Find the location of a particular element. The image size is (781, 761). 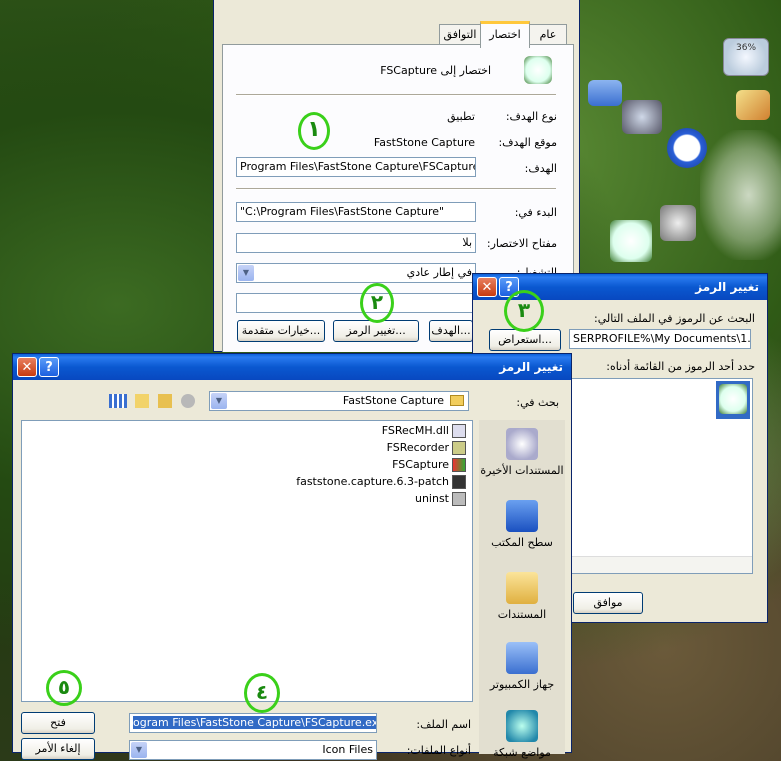

places-desktop: سطح المكتب is located at coordinates (522, 524).